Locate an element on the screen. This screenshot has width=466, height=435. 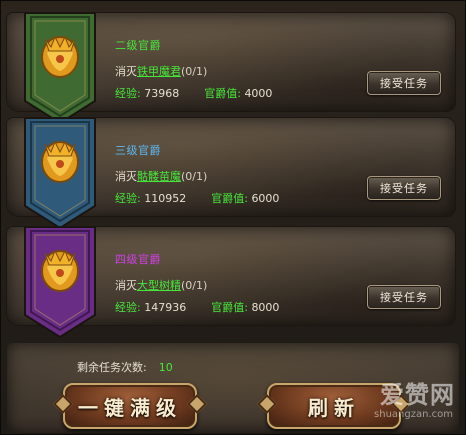
exp-value: 147936 is located at coordinates (165, 307).